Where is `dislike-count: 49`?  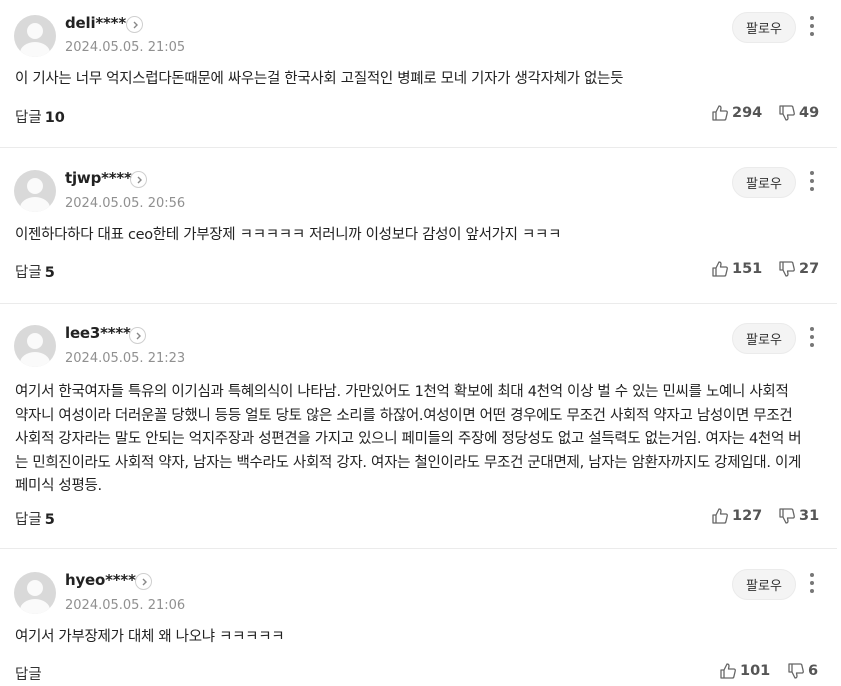
dislike-count: 49 is located at coordinates (809, 113).